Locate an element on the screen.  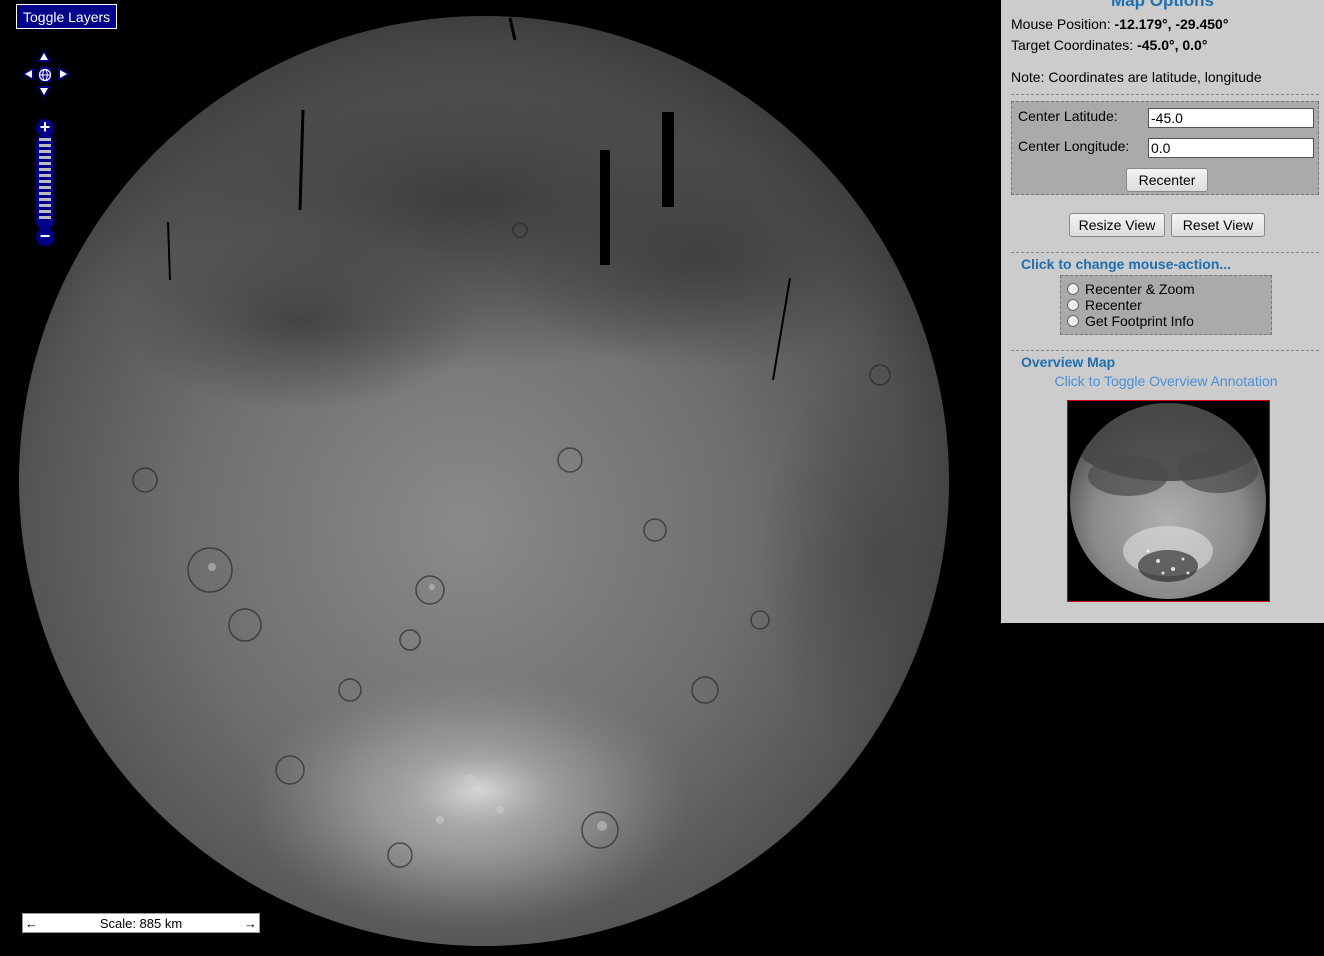
overview-map is located at coordinates (1168, 501).